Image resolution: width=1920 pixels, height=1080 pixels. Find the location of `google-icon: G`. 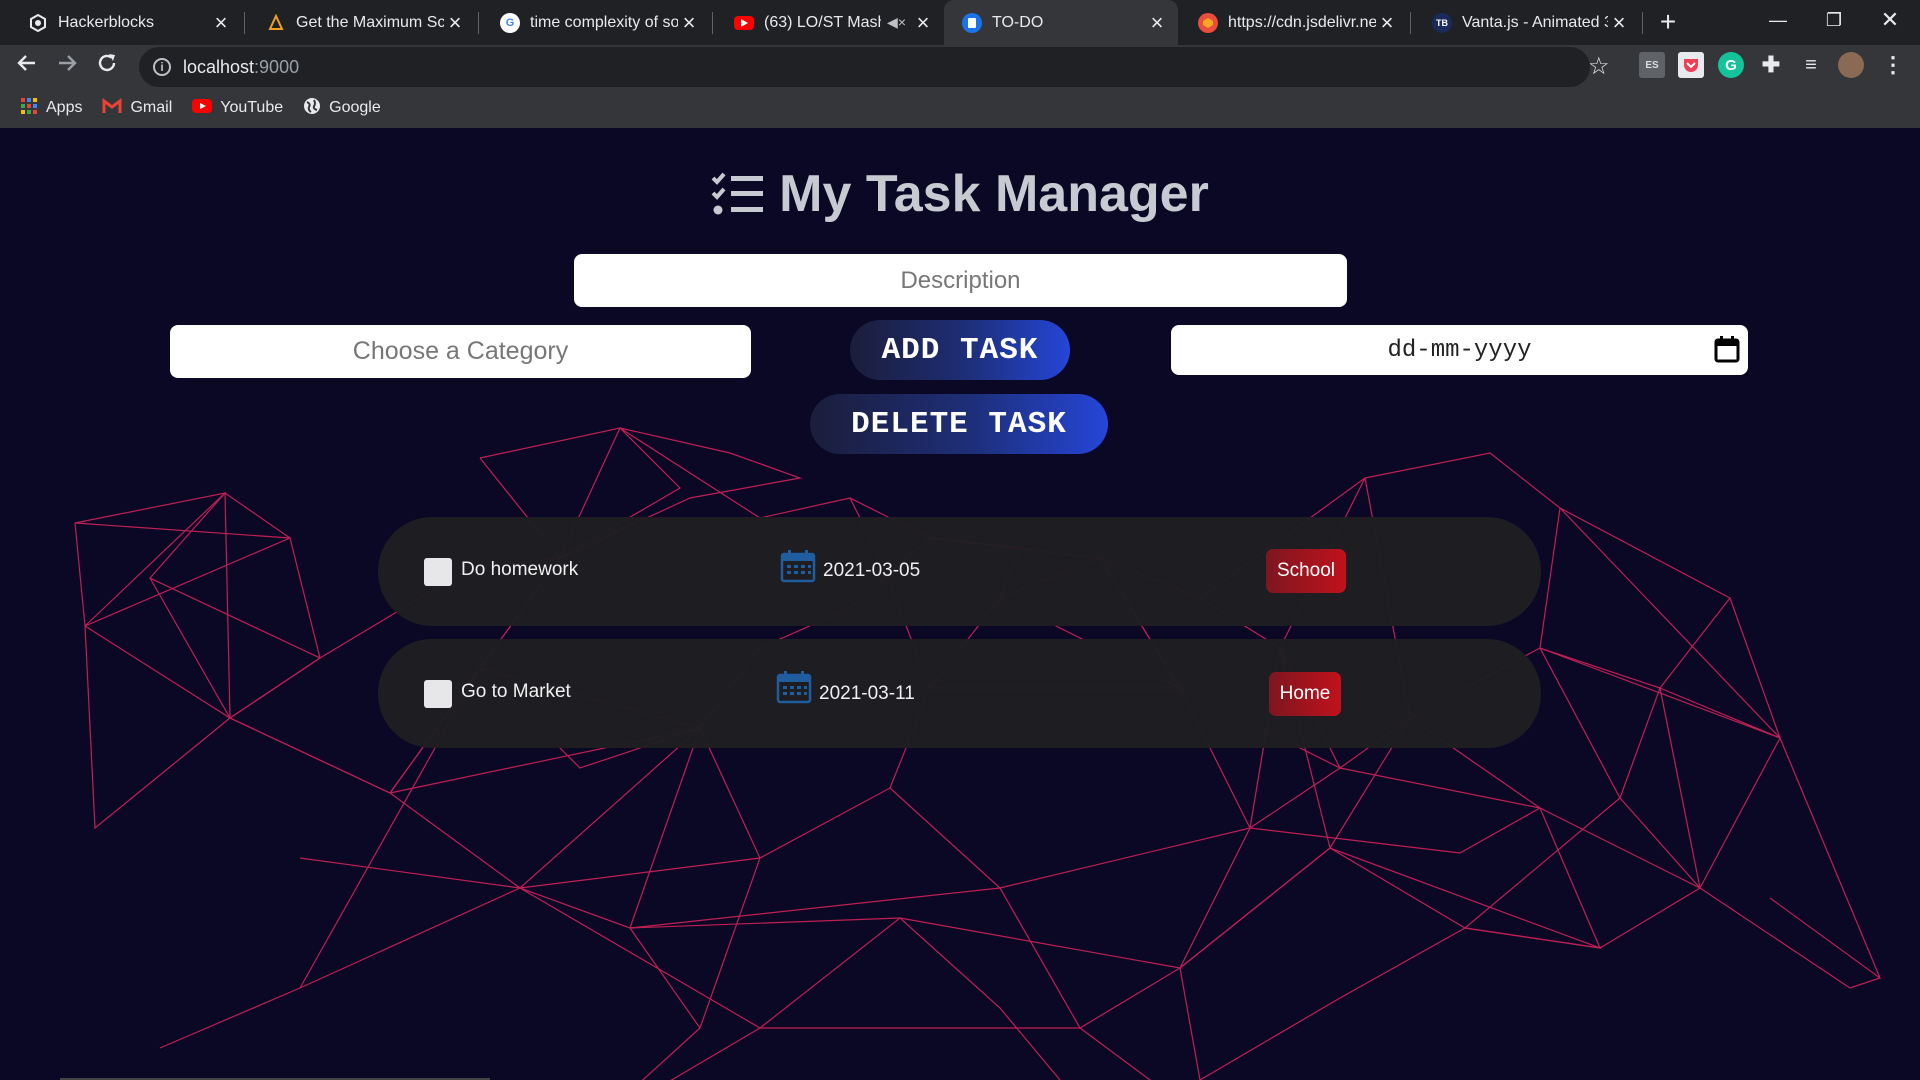

google-icon: G is located at coordinates (510, 22).